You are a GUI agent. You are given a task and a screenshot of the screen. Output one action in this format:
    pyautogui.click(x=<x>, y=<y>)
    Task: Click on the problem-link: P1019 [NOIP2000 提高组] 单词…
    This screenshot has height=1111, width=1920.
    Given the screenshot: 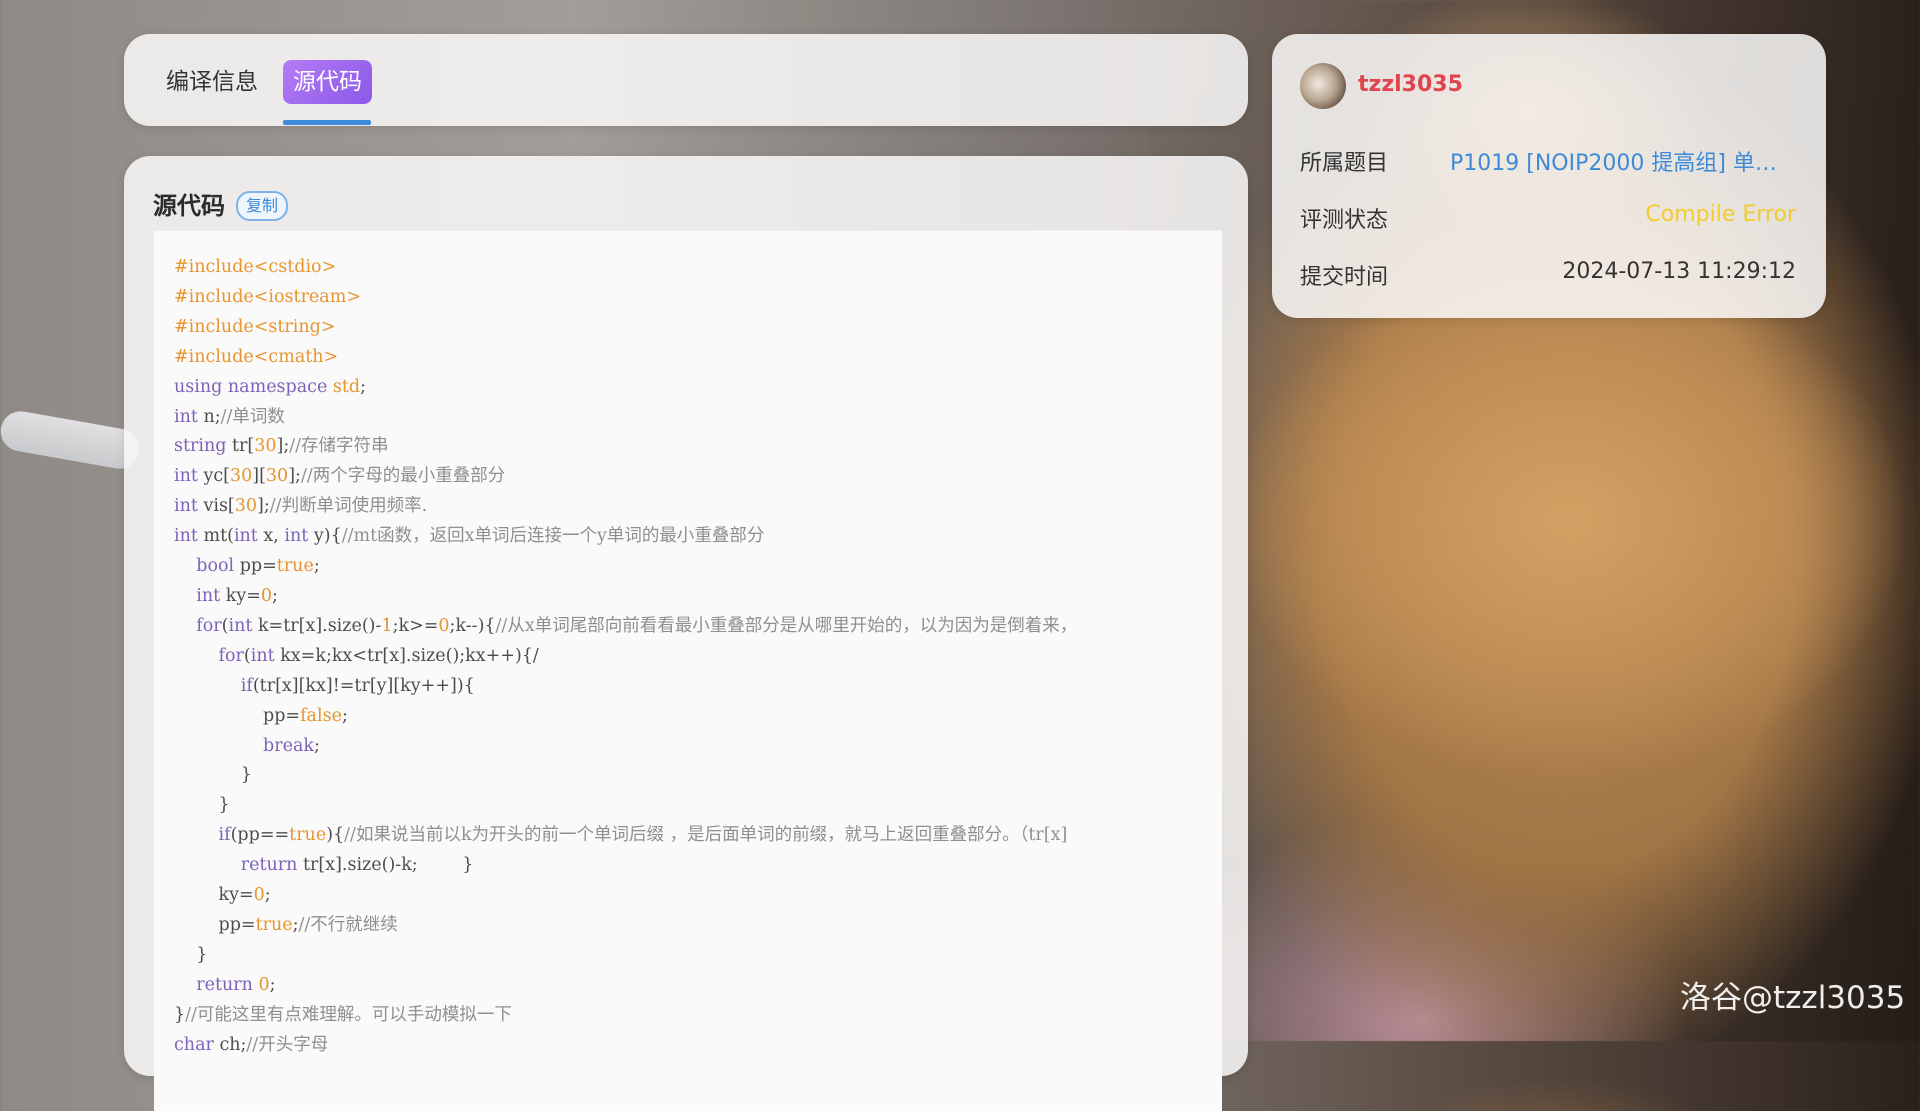 What is the action you would take?
    pyautogui.click(x=1620, y=161)
    